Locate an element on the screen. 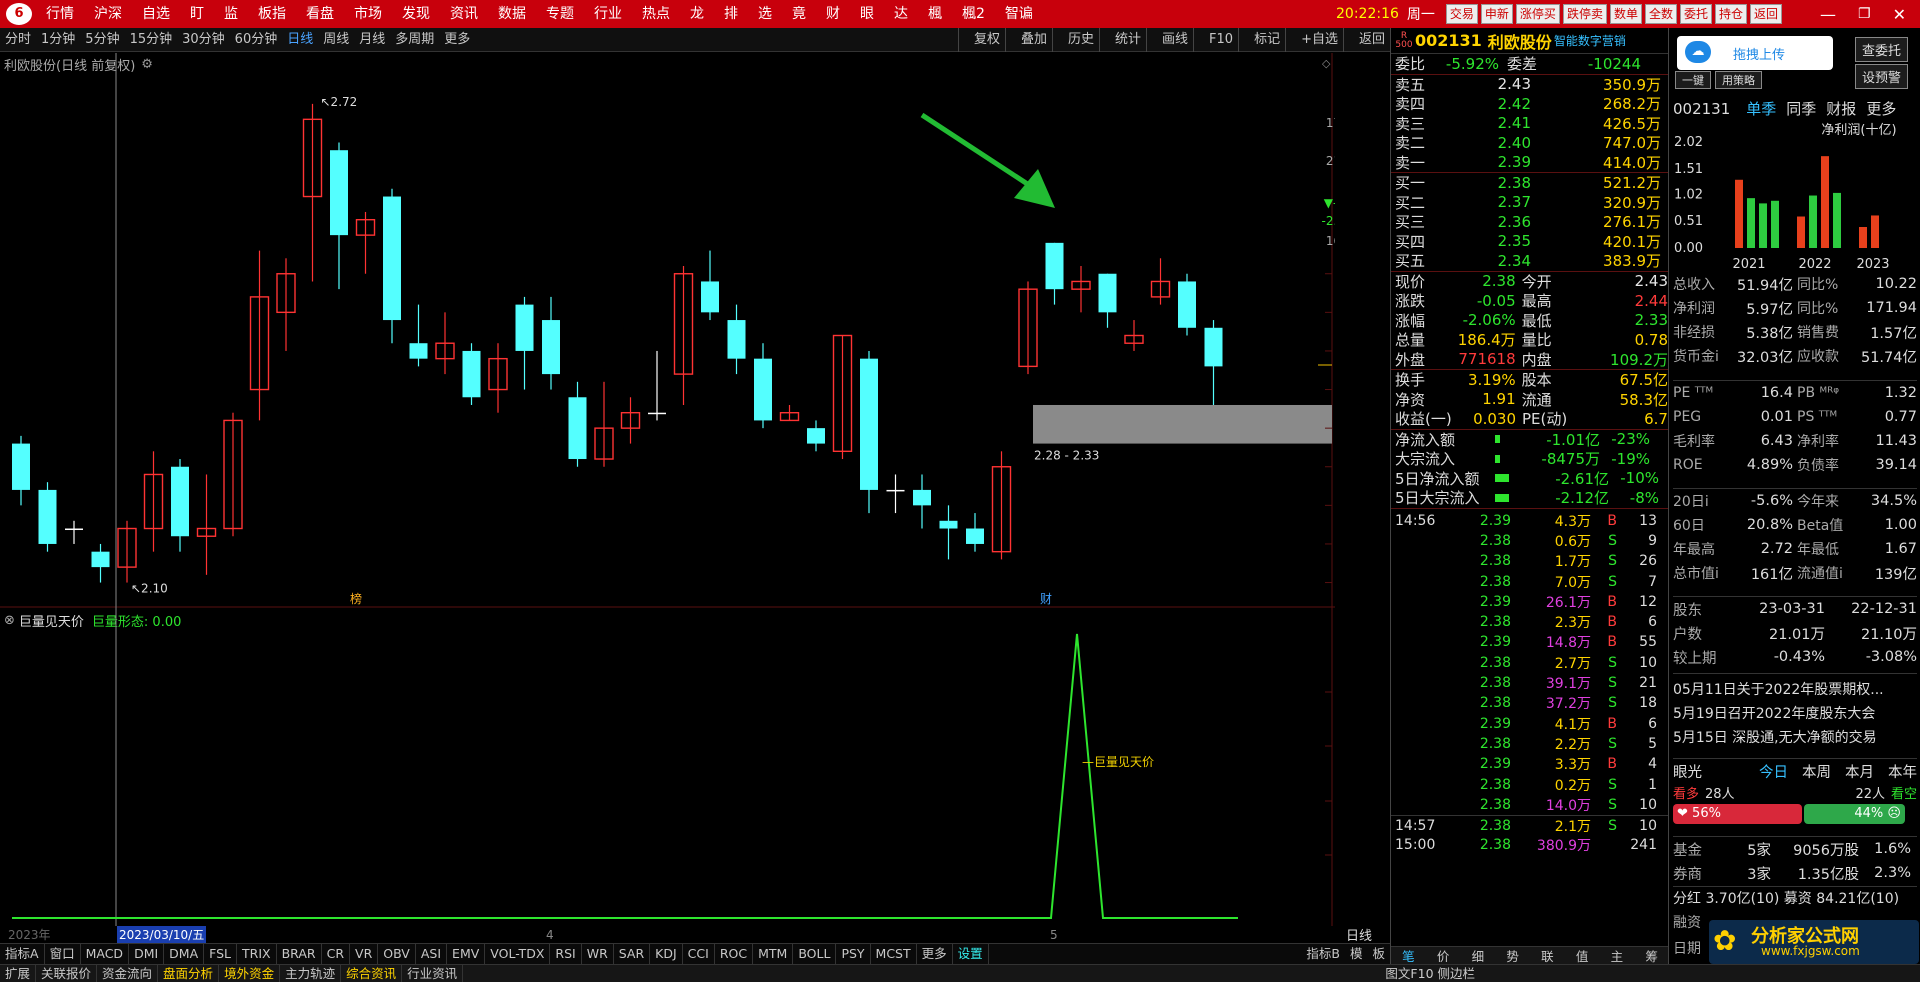 Image resolution: width=1920 pixels, height=982 pixels. menu-item: 眼 is located at coordinates (867, 14).